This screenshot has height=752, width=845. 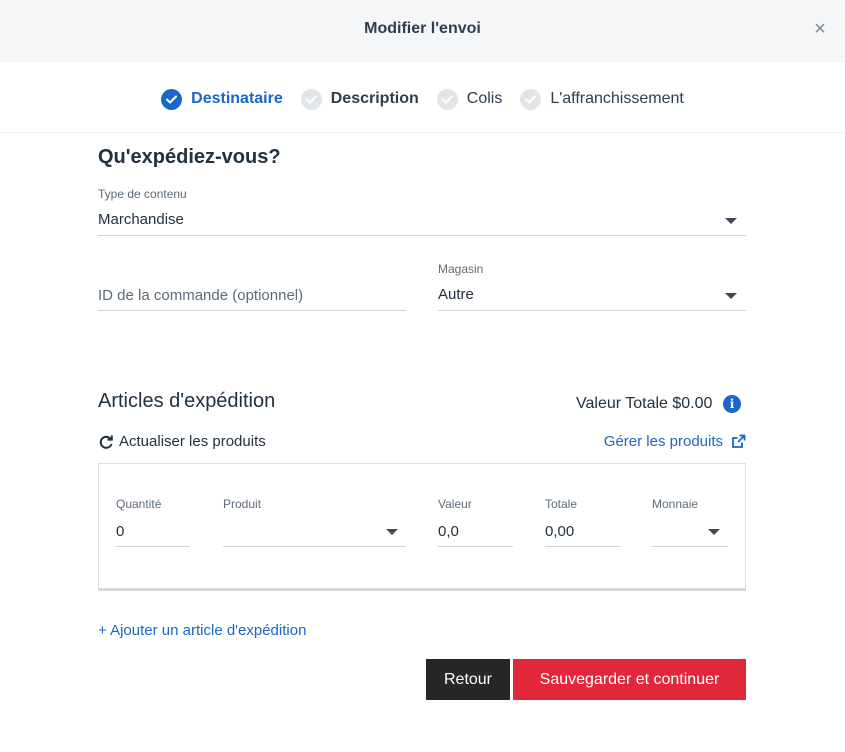 What do you see at coordinates (475, 546) in the screenshot?
I see `value-underline` at bounding box center [475, 546].